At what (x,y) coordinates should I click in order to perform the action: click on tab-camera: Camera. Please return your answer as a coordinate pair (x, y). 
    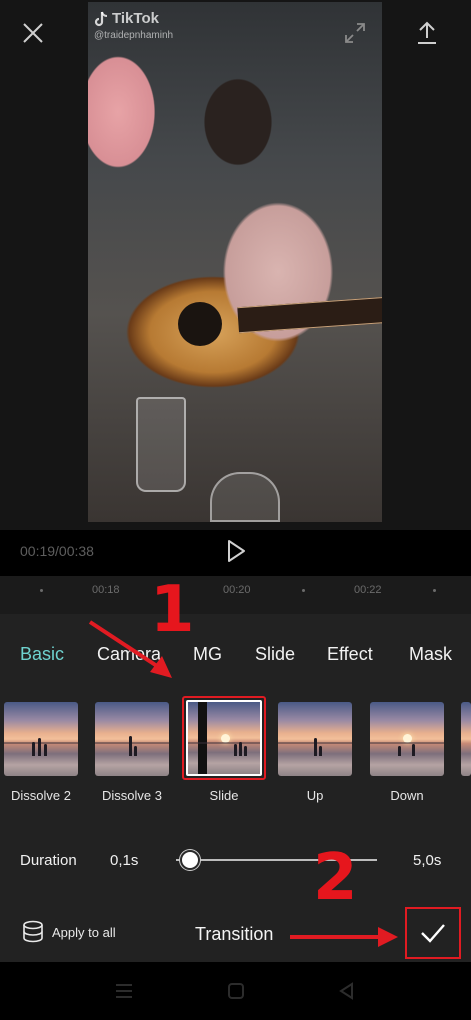
    Looking at the image, I should click on (129, 654).